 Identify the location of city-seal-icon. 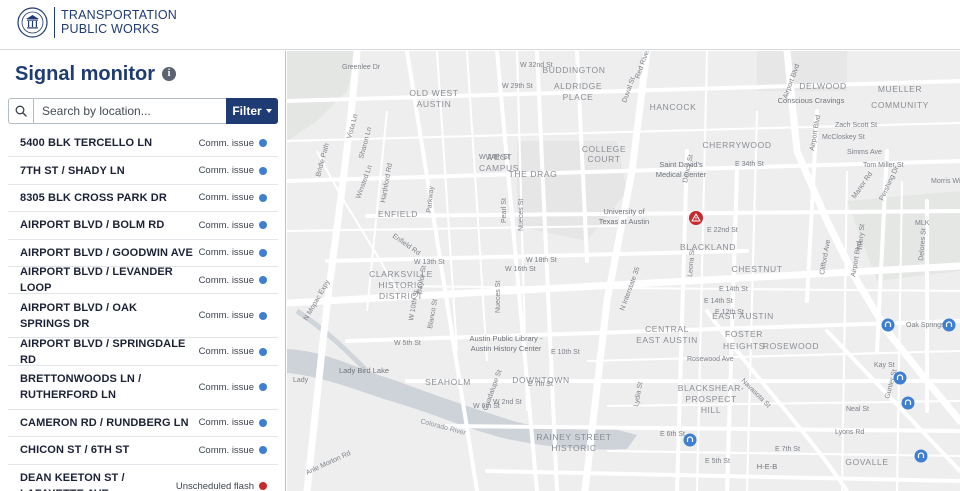
(32, 22).